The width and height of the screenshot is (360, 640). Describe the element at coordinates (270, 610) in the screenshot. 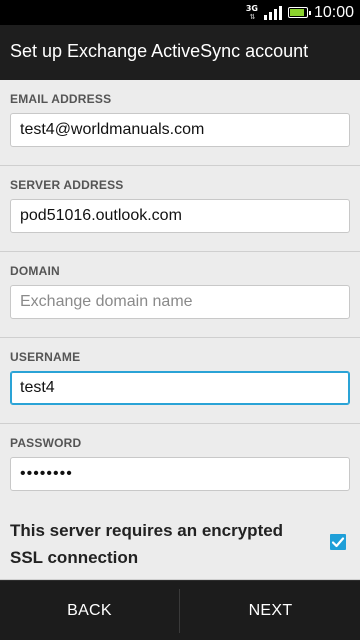

I see `next-button: NEXT` at that location.